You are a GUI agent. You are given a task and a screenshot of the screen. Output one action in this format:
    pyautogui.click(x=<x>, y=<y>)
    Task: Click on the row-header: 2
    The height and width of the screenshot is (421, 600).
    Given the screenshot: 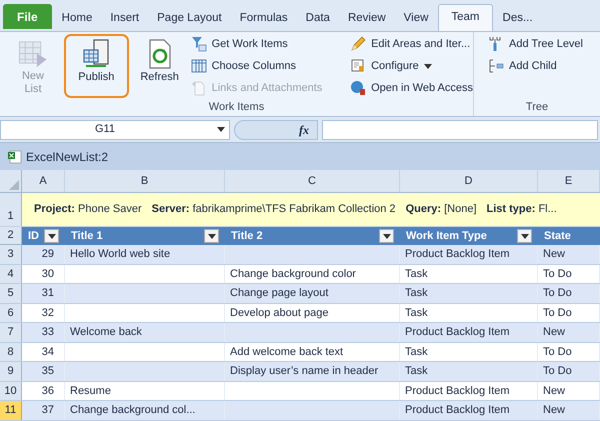 What is the action you would take?
    pyautogui.click(x=11, y=236)
    